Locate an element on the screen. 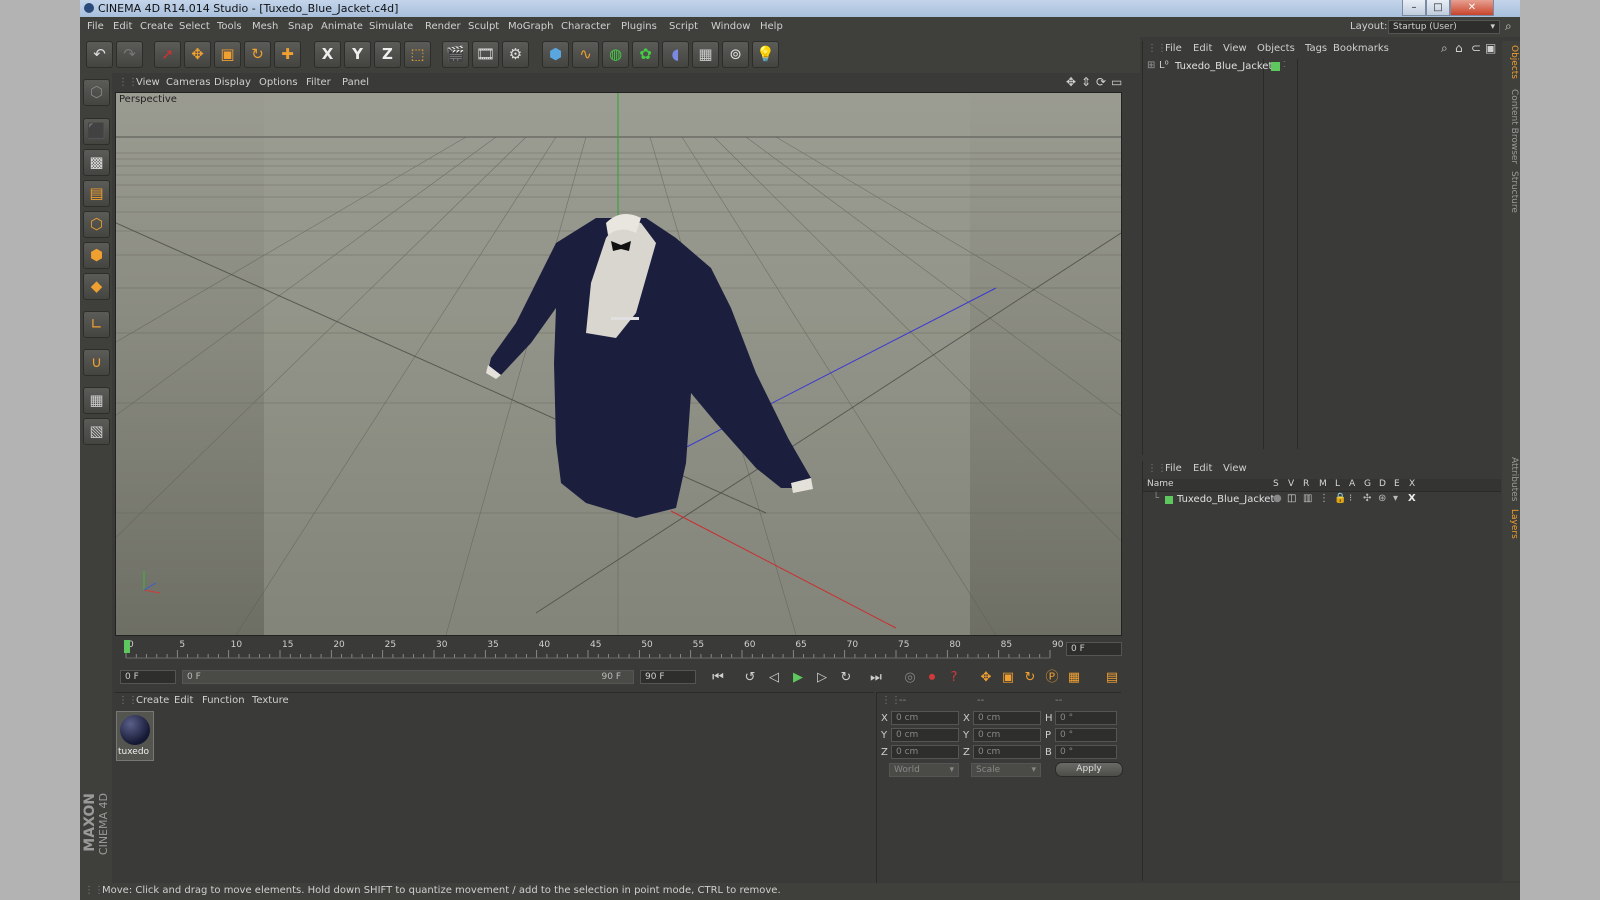 The image size is (1600, 900). size-y-field: 0 cm is located at coordinates (1007, 735).